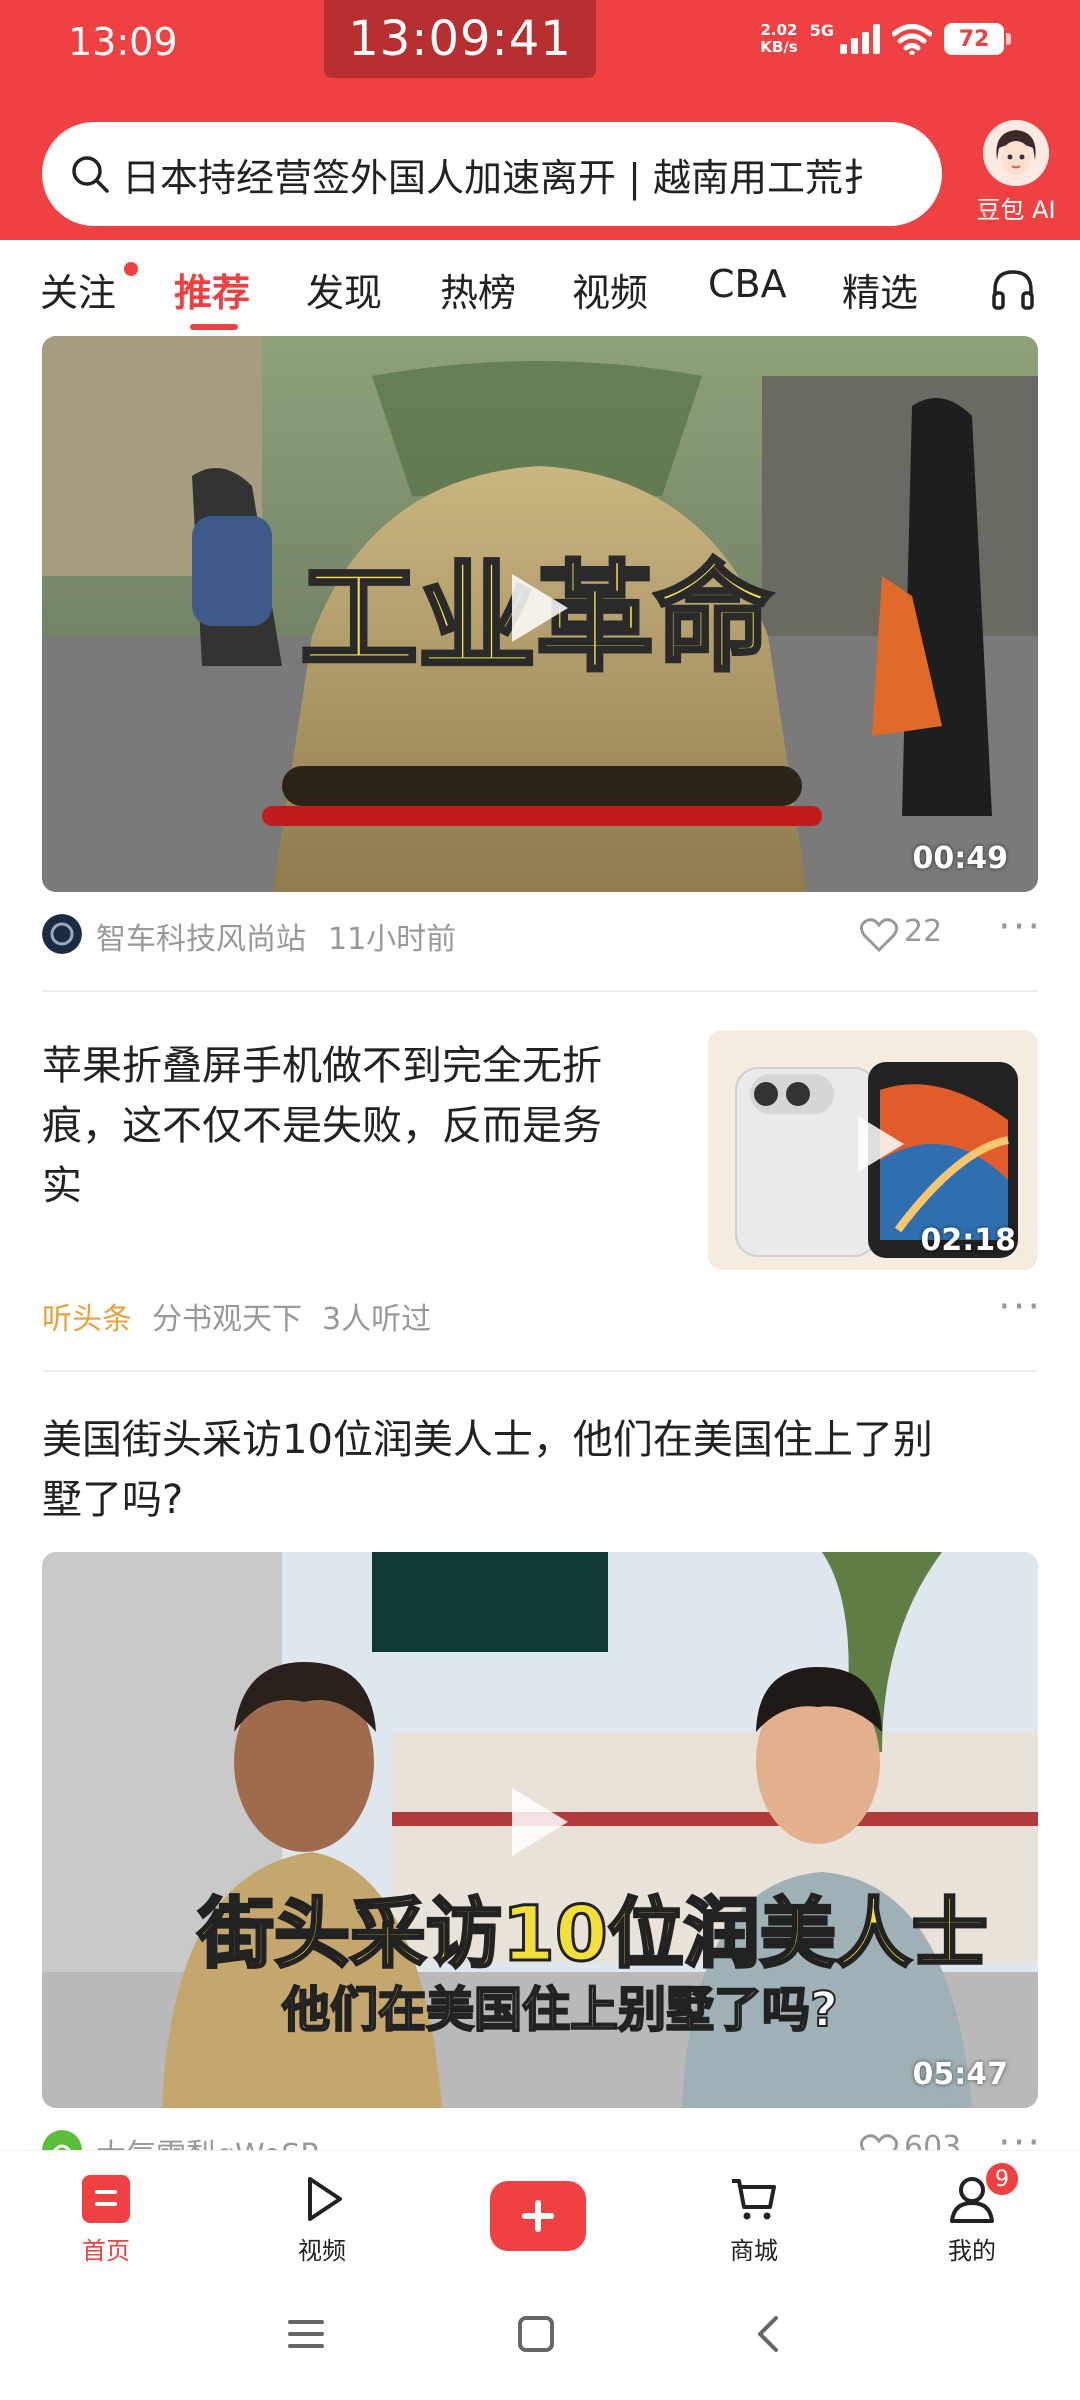 The height and width of the screenshot is (2400, 1080). What do you see at coordinates (960, 858) in the screenshot?
I see `video-duration: 00:49` at bounding box center [960, 858].